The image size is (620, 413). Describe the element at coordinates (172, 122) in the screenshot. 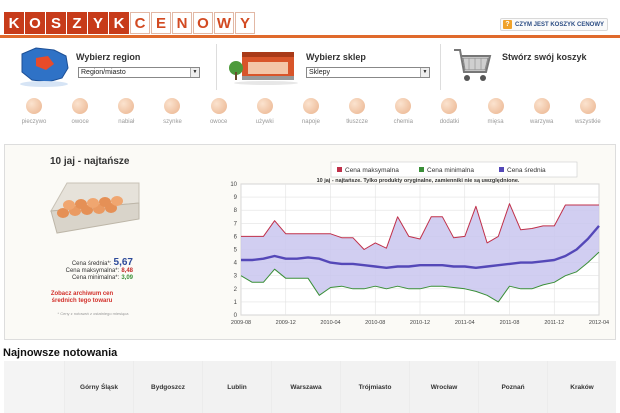

I see `category-label: szynke` at that location.